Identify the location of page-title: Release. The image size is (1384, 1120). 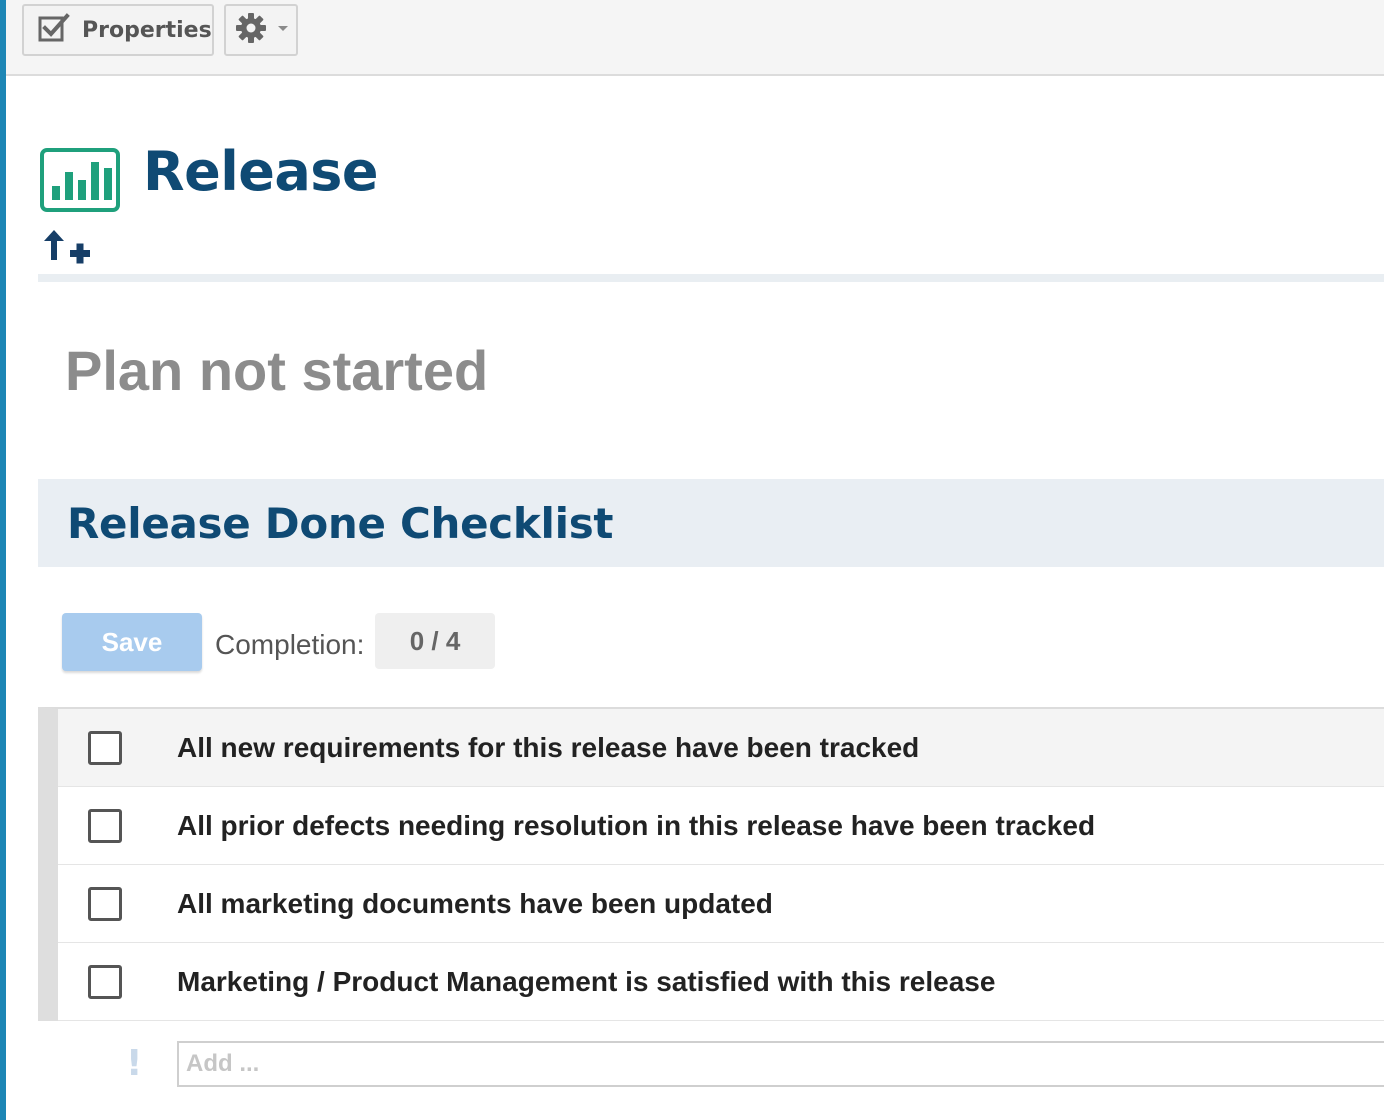
(261, 171).